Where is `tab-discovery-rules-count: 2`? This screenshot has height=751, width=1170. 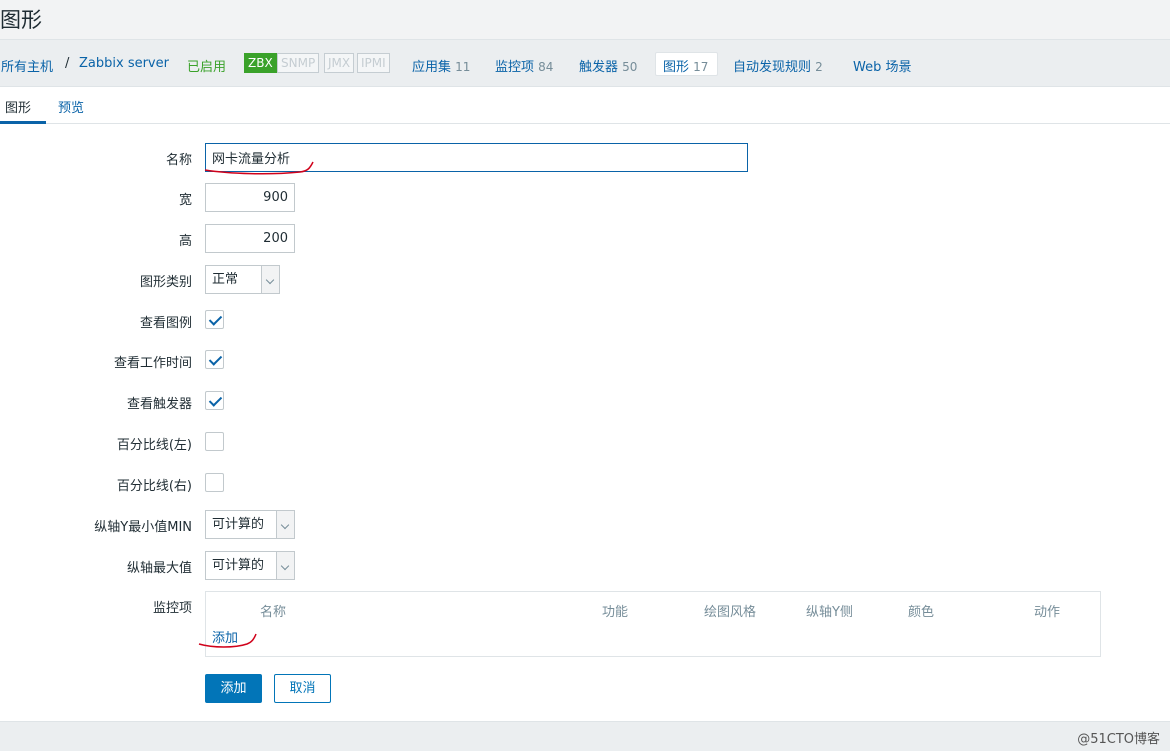
tab-discovery-rules-count: 2 is located at coordinates (819, 67).